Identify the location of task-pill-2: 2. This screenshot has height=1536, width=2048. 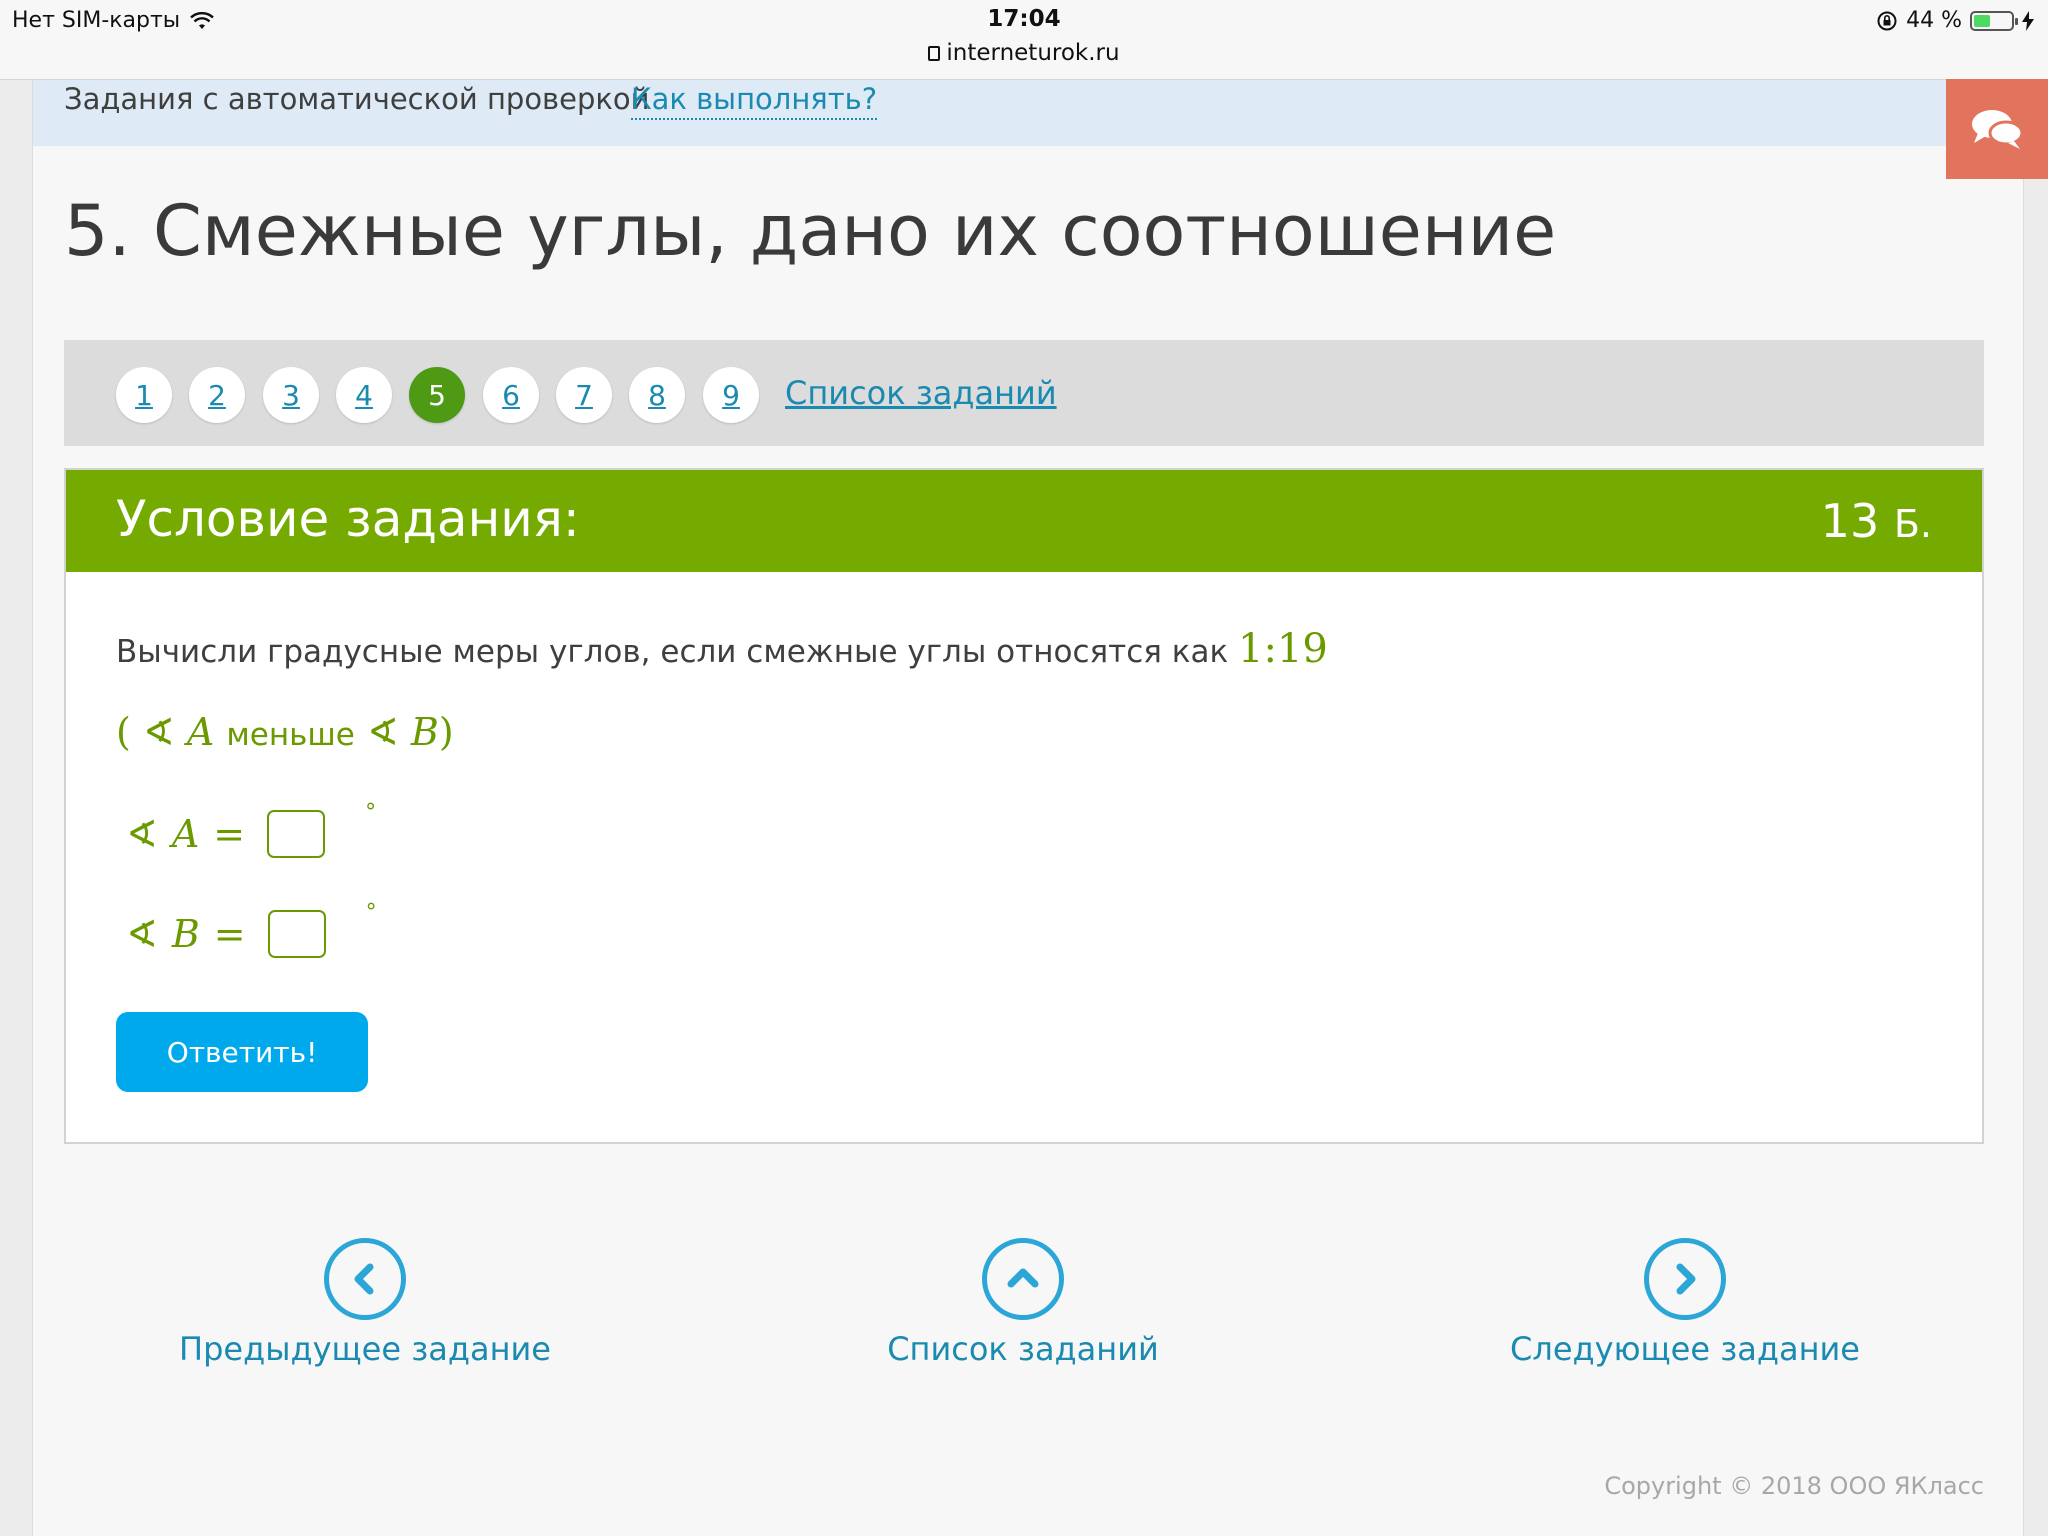
(217, 395).